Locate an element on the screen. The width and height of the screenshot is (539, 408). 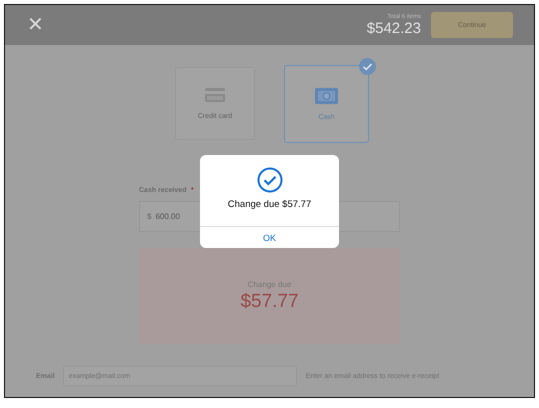
dialog-message: Change due $57.77 is located at coordinates (270, 204).